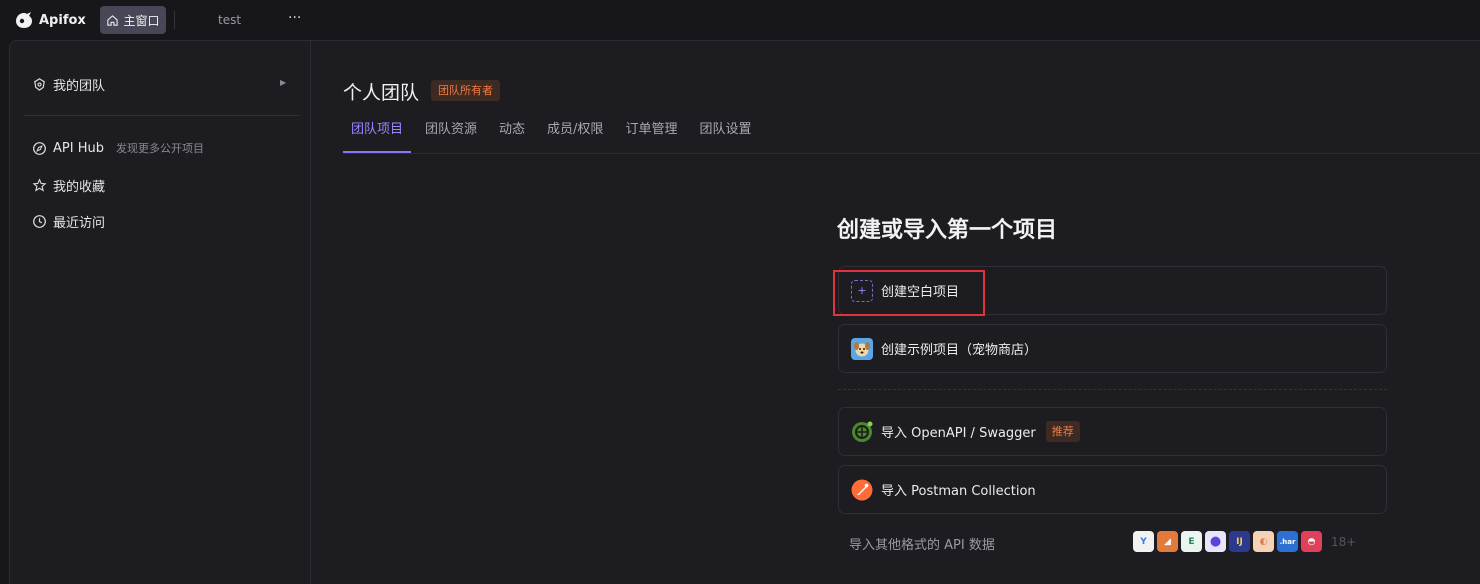 The height and width of the screenshot is (584, 1480). Describe the element at coordinates (162, 115) in the screenshot. I see `sidebar-divider` at that location.